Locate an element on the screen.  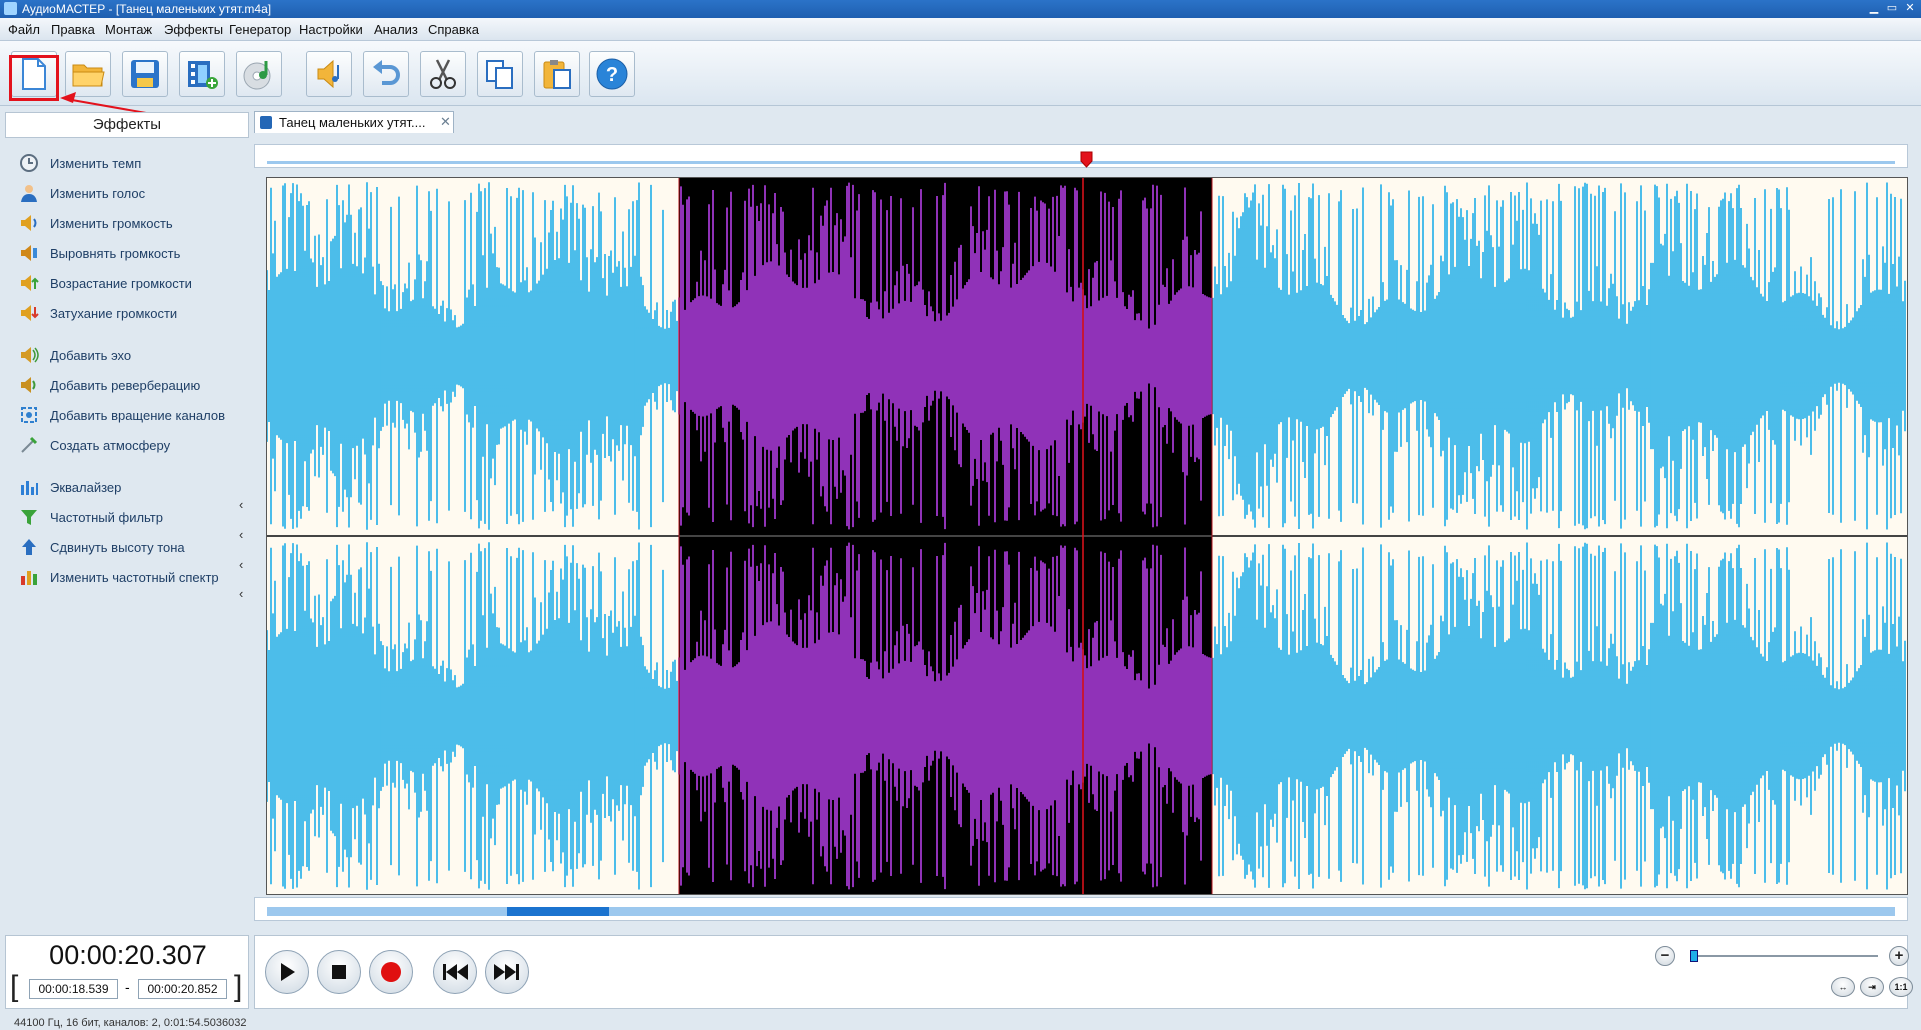
effect-label: Частотный фильтр is located at coordinates (106, 517).